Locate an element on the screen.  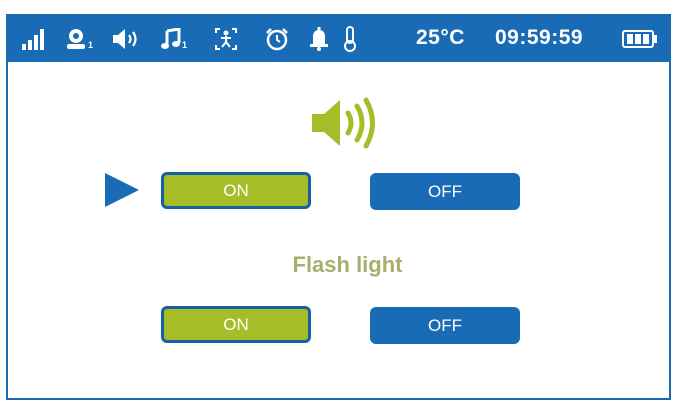
baby-unit-index: 1 is located at coordinates (91, 45).